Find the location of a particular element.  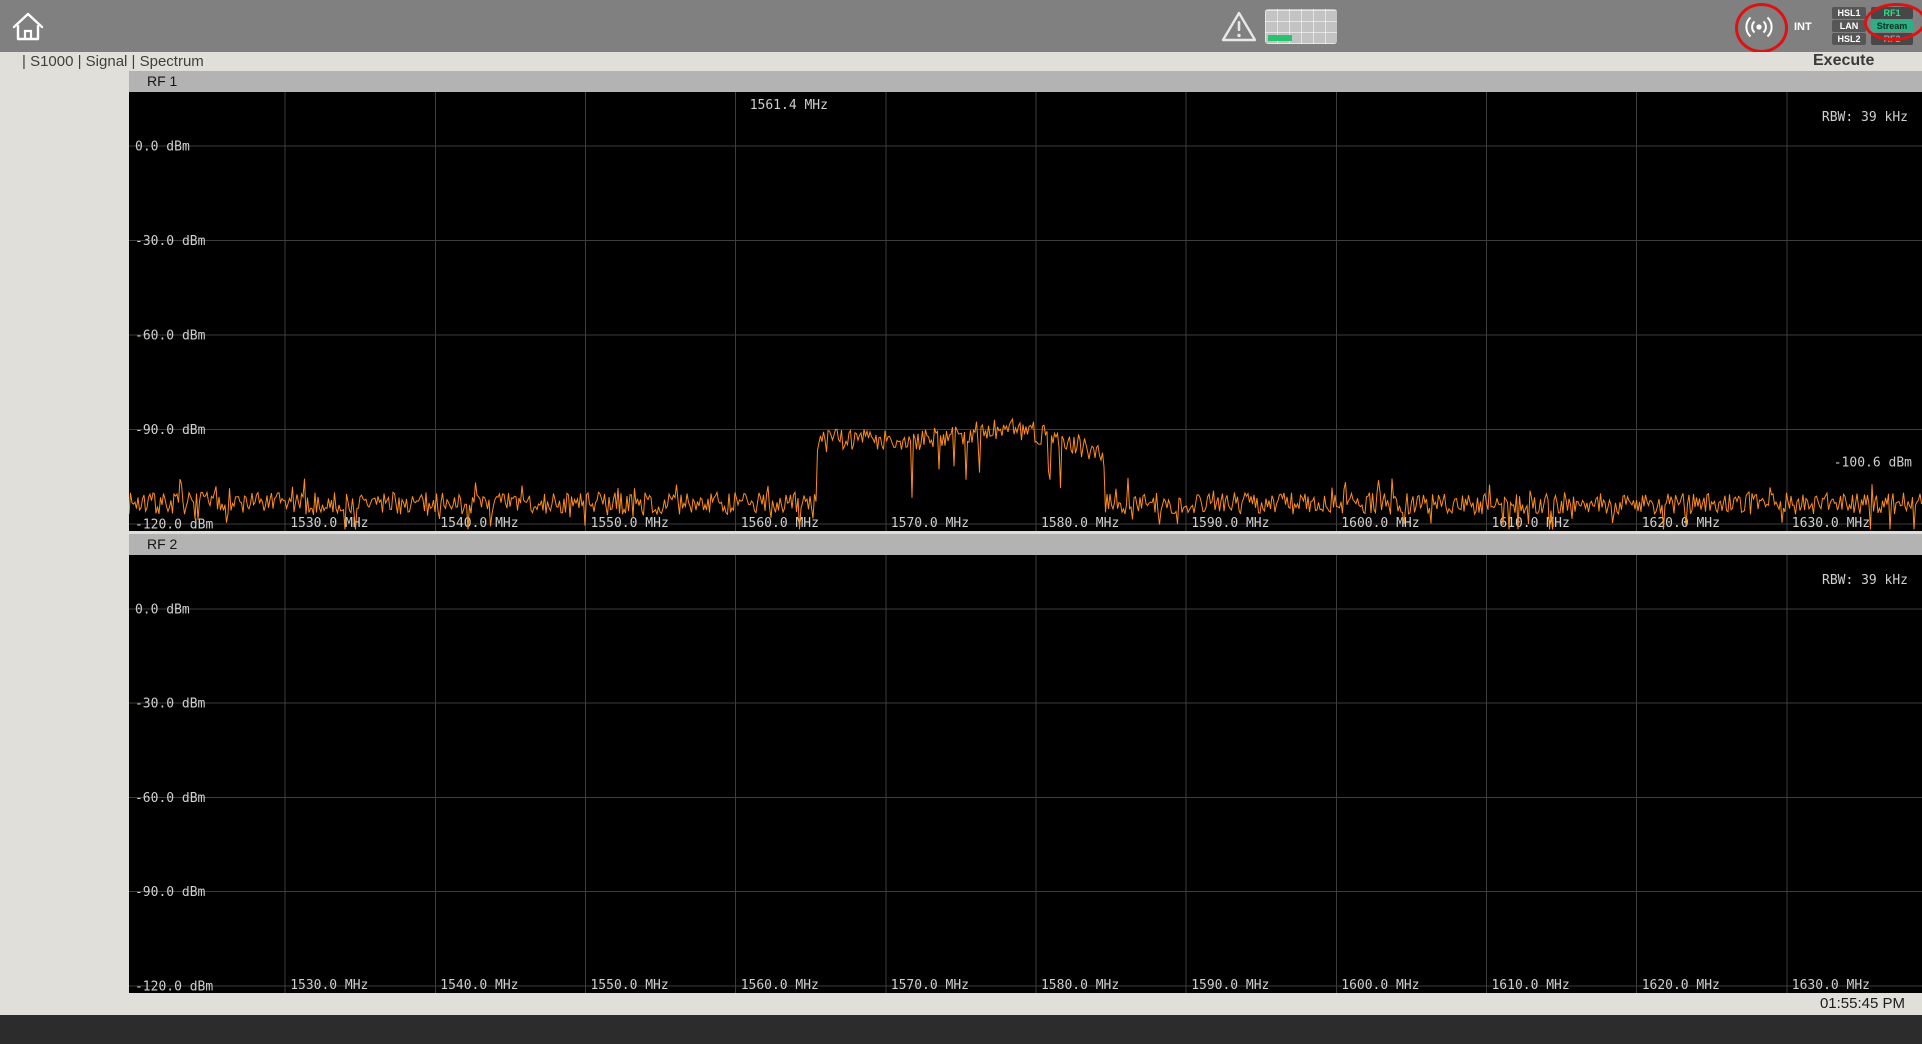

badge-hsl1: HSL1 is located at coordinates (1849, 13).